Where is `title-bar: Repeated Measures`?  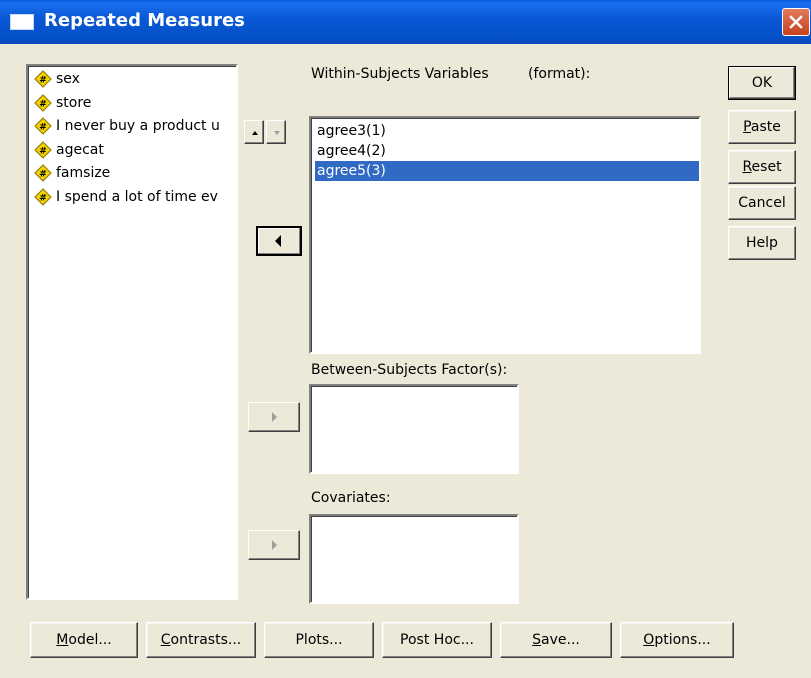 title-bar: Repeated Measures is located at coordinates (405, 22).